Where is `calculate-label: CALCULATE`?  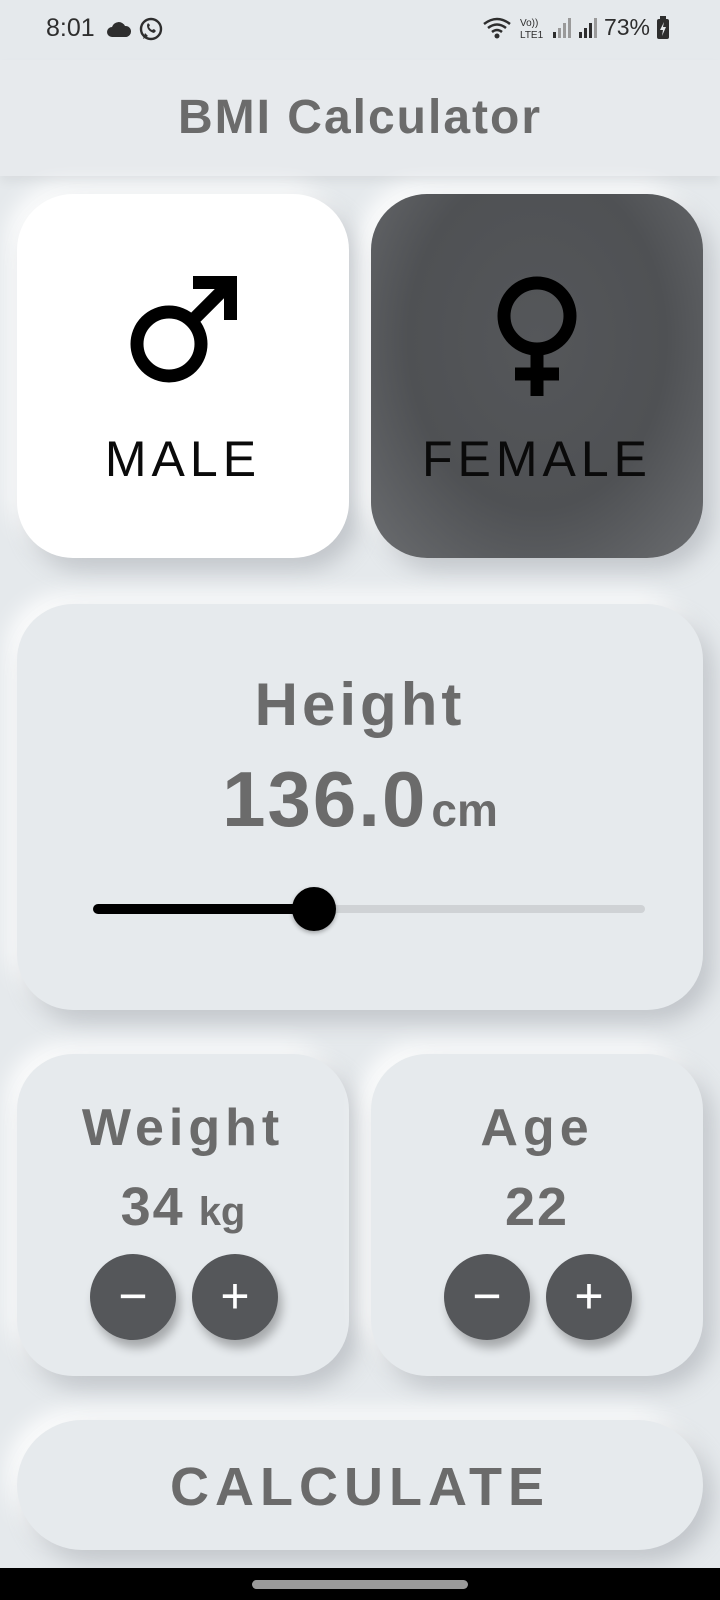 calculate-label: CALCULATE is located at coordinates (360, 1487).